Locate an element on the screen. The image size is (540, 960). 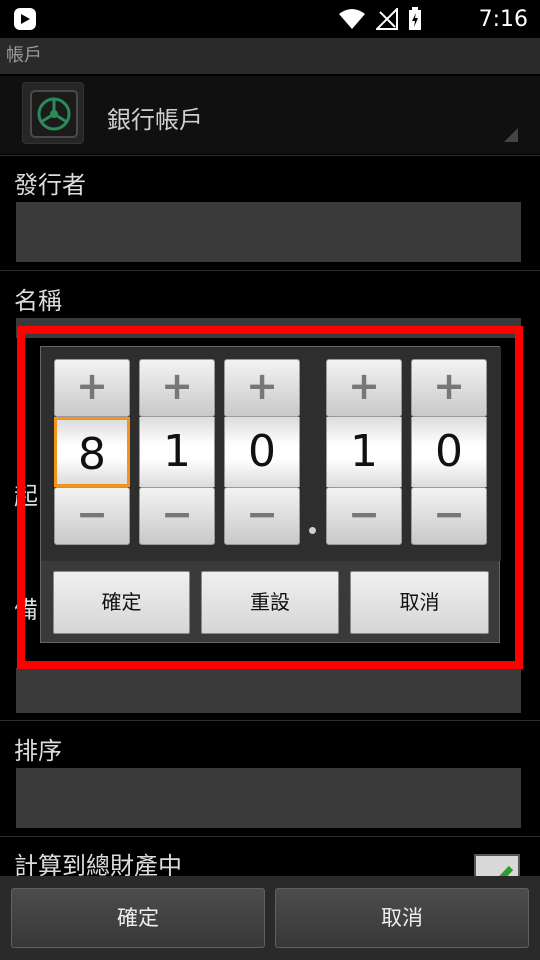
account-type-spinner: 銀行帳戶 is located at coordinates (270, 115).